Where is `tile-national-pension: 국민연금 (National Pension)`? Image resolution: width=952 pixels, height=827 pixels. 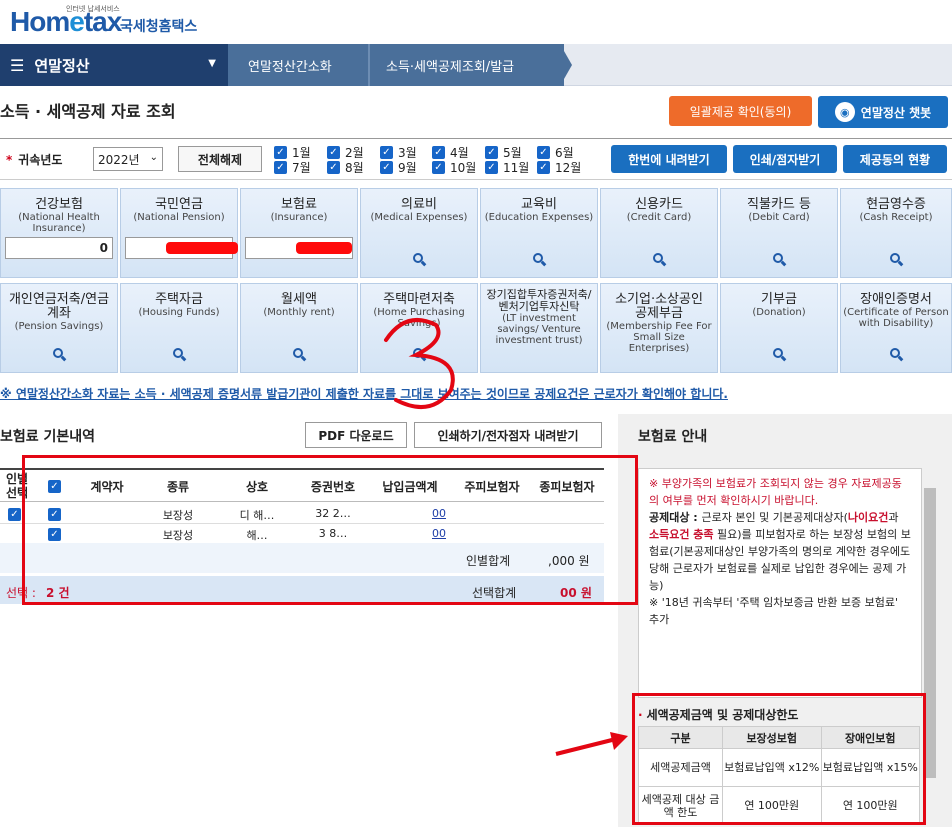 tile-national-pension: 국민연금 (National Pension) is located at coordinates (179, 233).